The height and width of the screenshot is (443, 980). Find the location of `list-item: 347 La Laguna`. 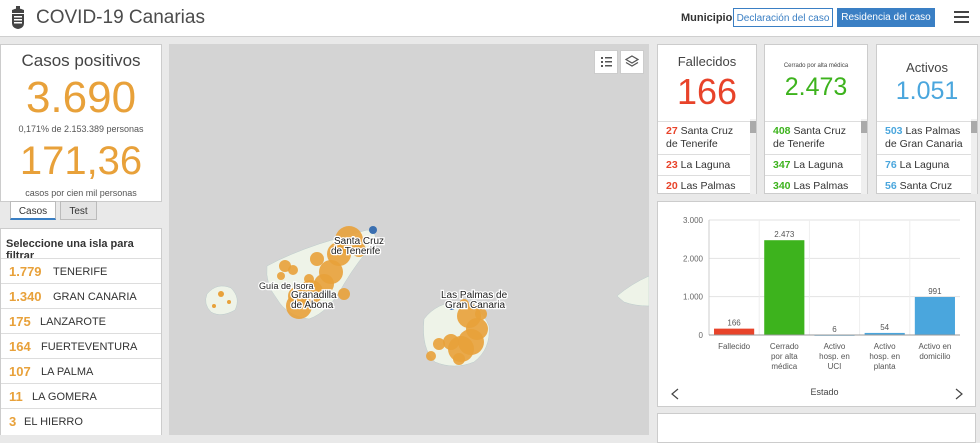

list-item: 347 La Laguna is located at coordinates (816, 164).